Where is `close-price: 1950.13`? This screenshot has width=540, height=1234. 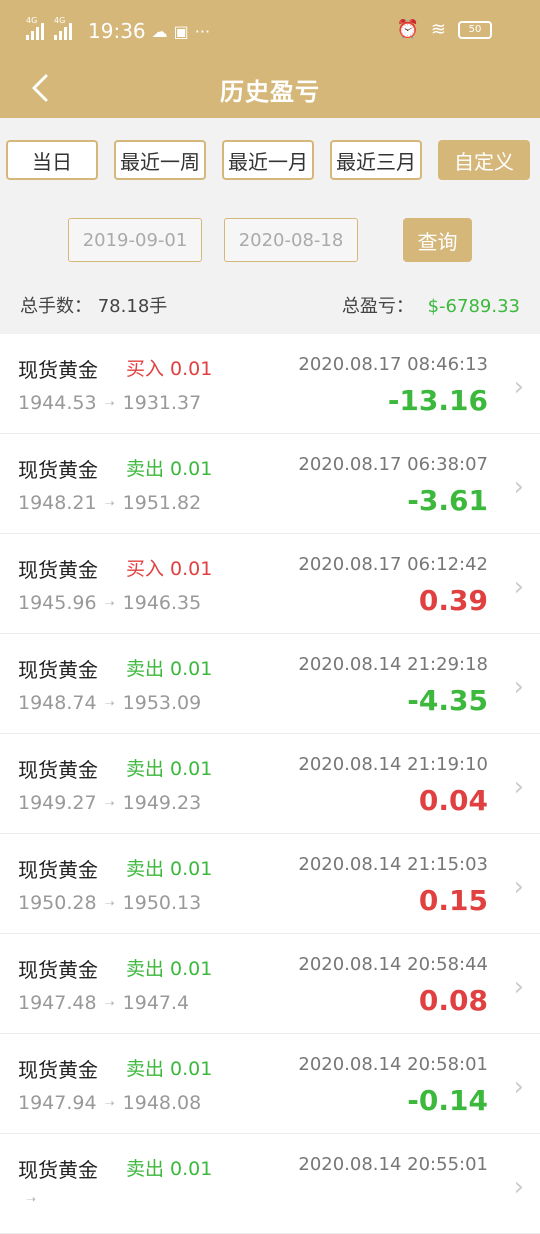
close-price: 1950.13 is located at coordinates (162, 903).